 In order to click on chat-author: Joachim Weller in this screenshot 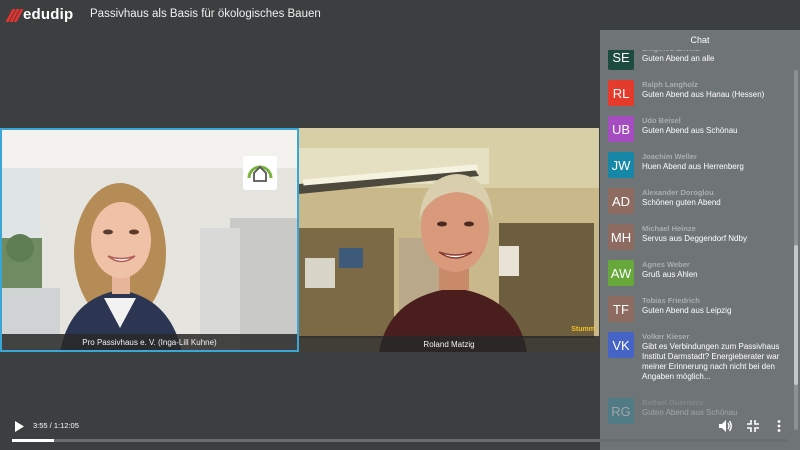, I will do `click(669, 156)`.